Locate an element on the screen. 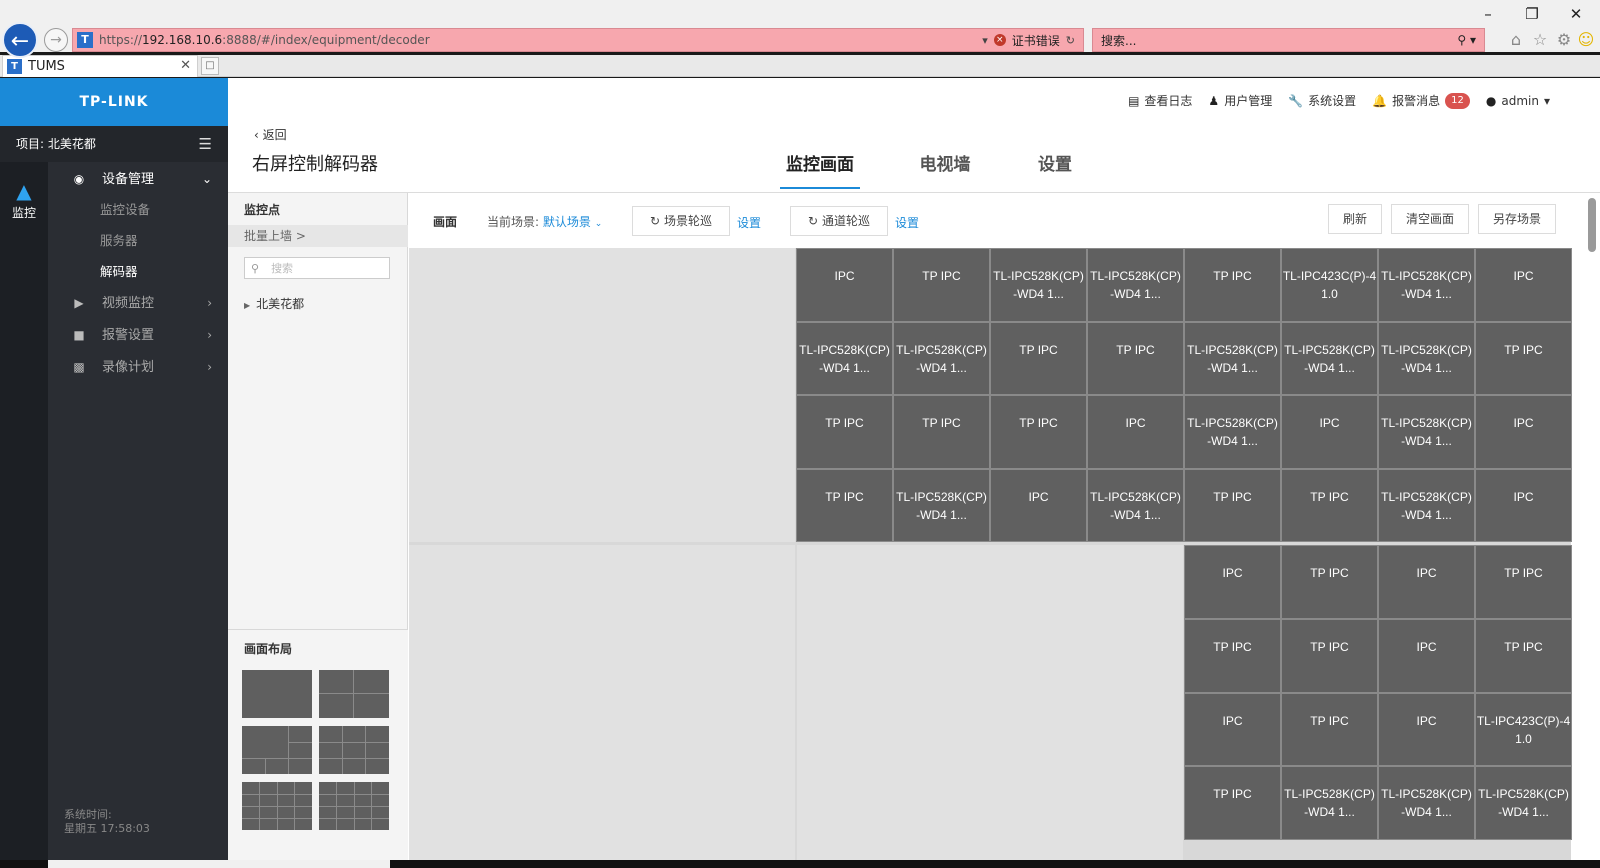  batch-wall-button: 批量上墙 > is located at coordinates (318, 236).